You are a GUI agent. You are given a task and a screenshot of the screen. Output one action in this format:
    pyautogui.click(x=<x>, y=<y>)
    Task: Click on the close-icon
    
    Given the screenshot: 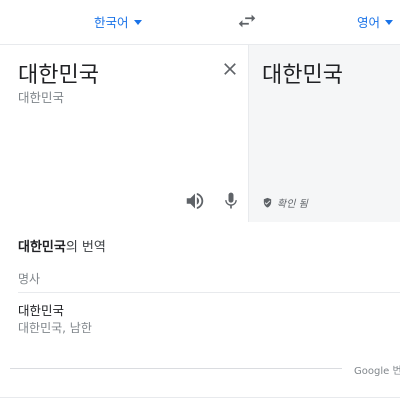 What is the action you would take?
    pyautogui.click(x=230, y=69)
    